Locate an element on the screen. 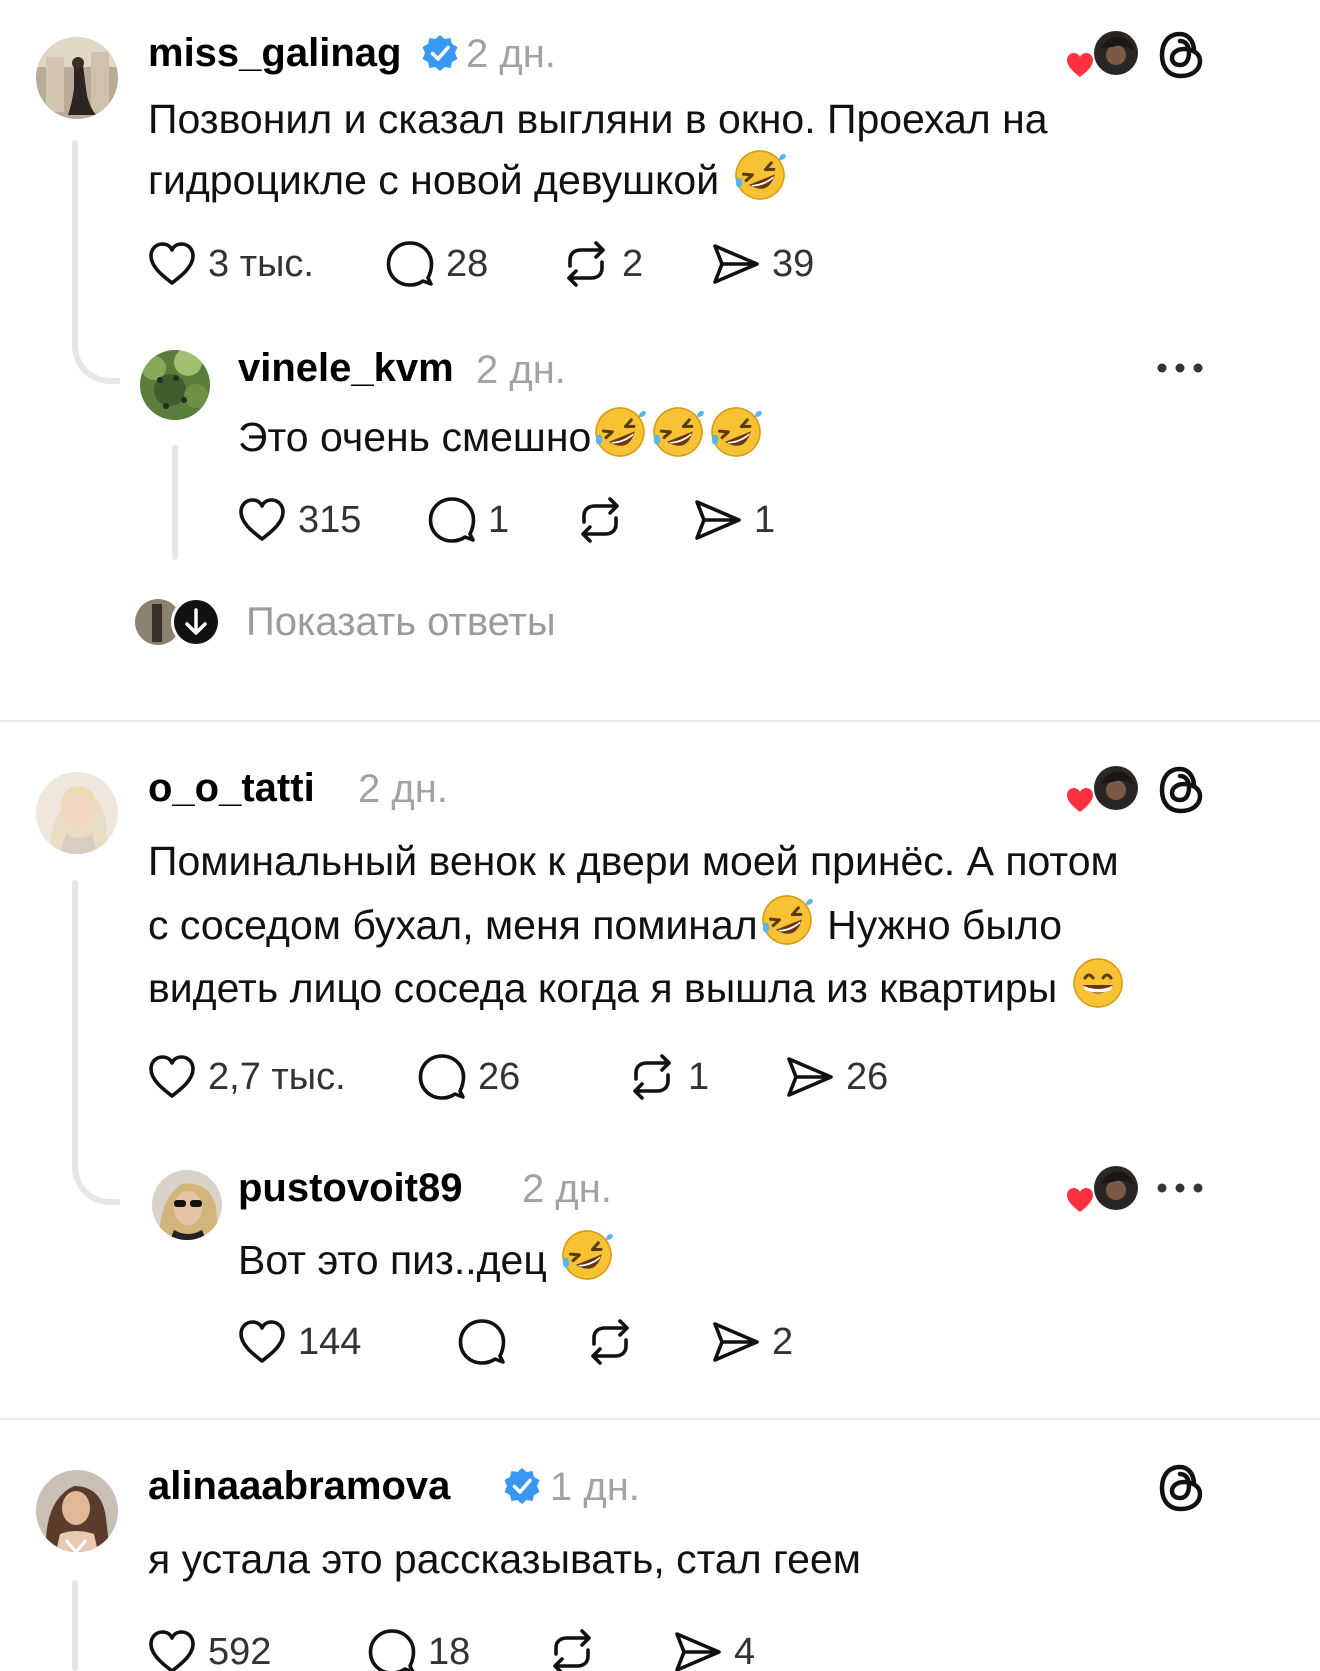  reply-text-line: Это очень смешно is located at coordinates (501, 437).